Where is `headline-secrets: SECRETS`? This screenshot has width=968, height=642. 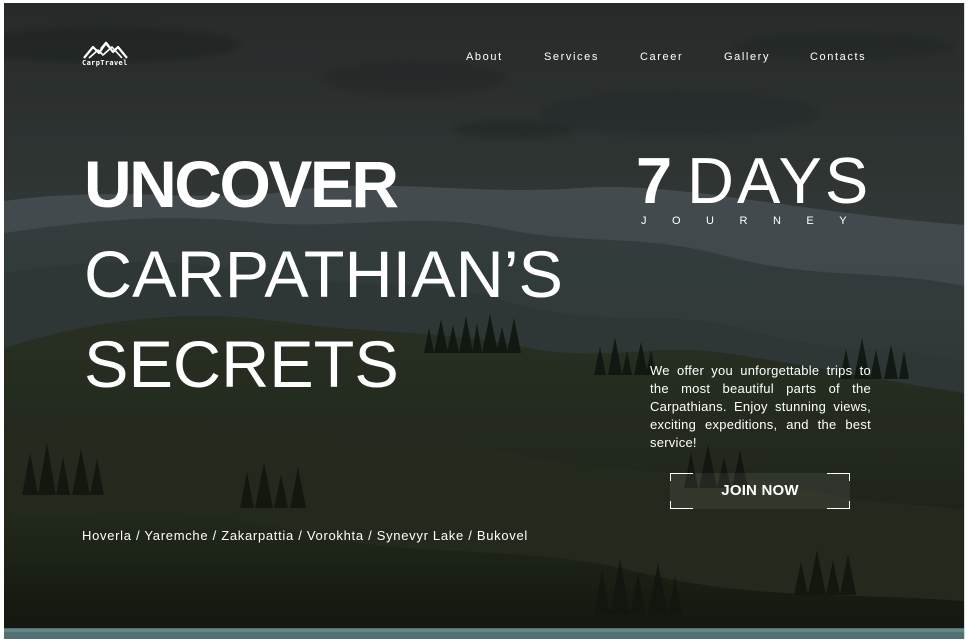
headline-secrets: SECRETS is located at coordinates (241, 364).